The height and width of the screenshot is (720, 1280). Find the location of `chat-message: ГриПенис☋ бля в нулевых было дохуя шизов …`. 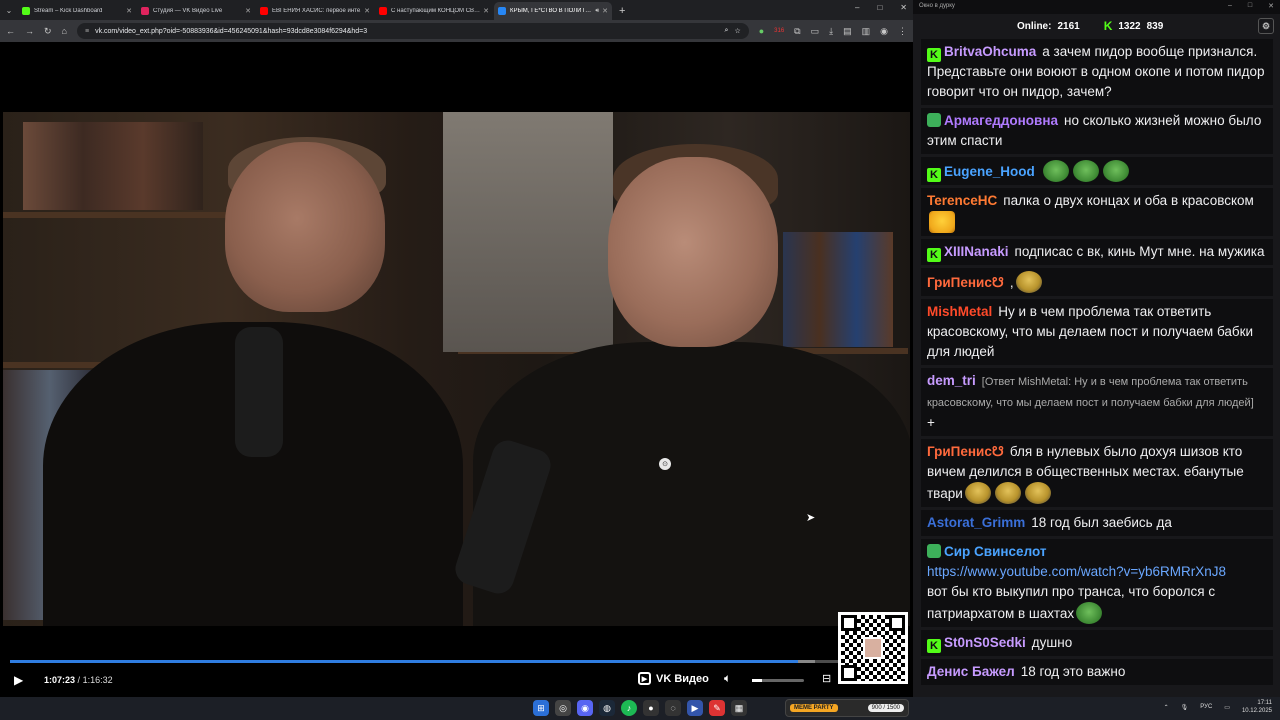

chat-message: ГриПенис☋ бля в нулевых было дохуя шизов … is located at coordinates (1097, 473).